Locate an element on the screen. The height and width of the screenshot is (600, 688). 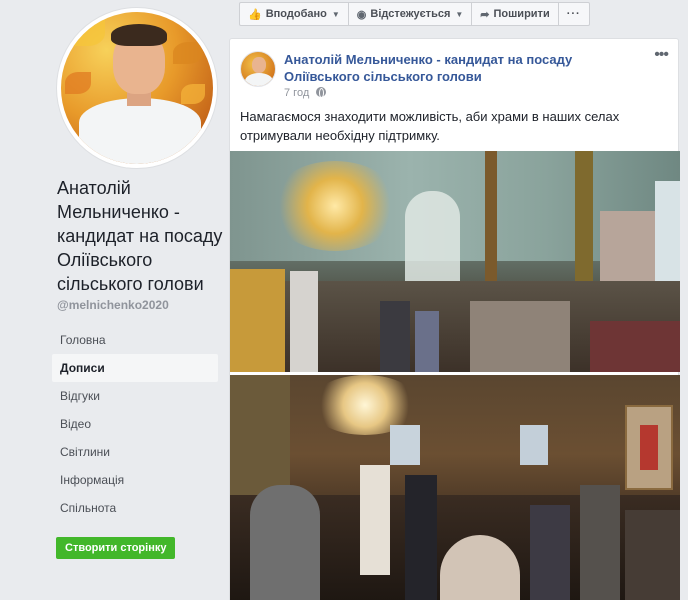
nav-item-reviews: Відгуки is located at coordinates (135, 396).